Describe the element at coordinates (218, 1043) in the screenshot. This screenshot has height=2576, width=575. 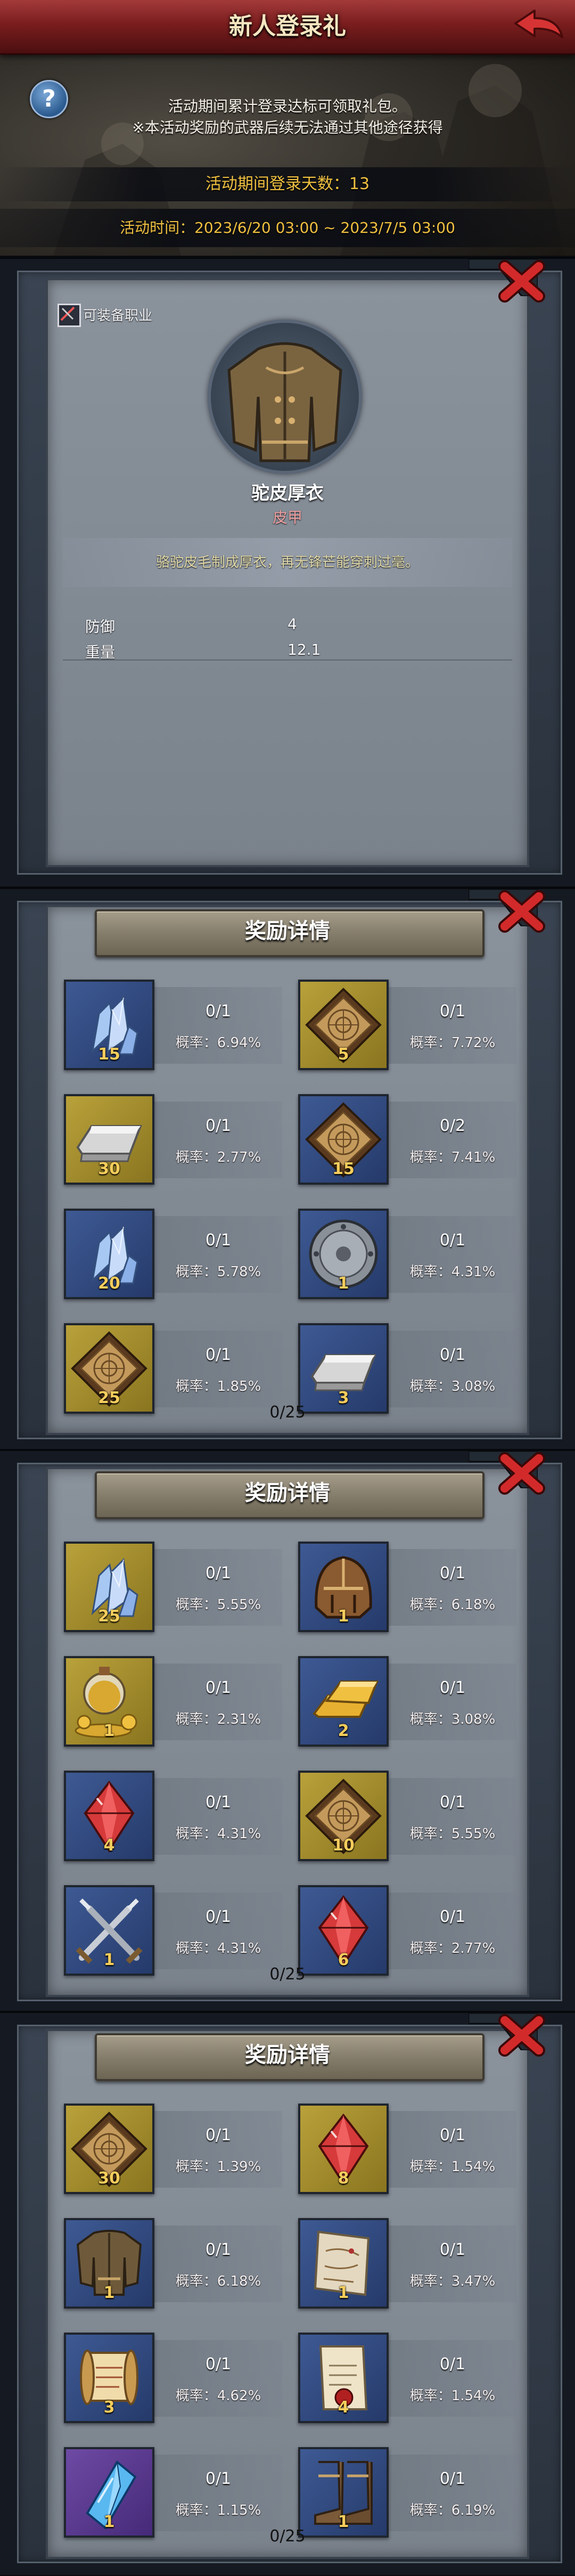
I see `reward-probability: 概率：6.94%` at that location.